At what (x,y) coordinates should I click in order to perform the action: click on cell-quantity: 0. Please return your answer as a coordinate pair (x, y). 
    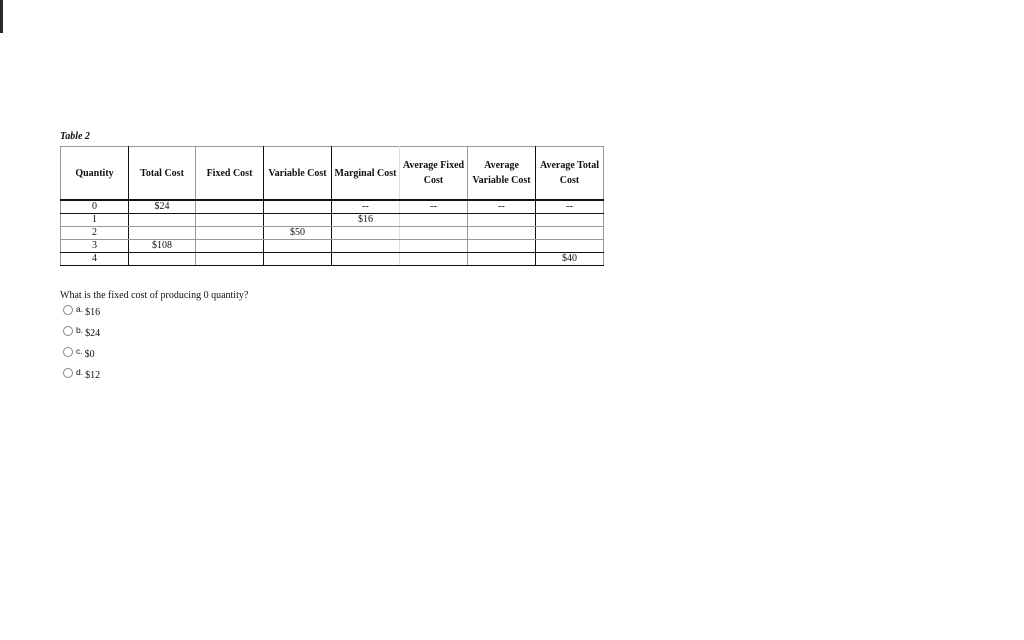
    Looking at the image, I should click on (94, 206).